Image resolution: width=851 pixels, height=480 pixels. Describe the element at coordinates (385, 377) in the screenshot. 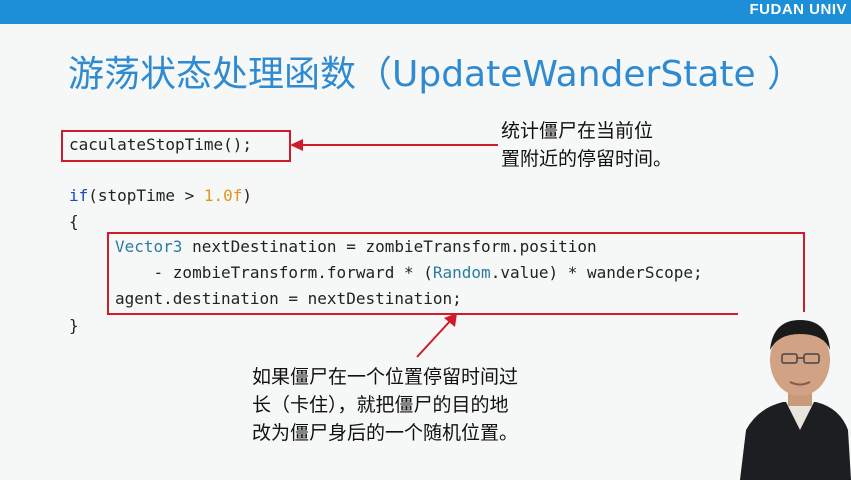

I see `note-stuck-line1: 如果僵尸在一个位置停留时间过` at that location.